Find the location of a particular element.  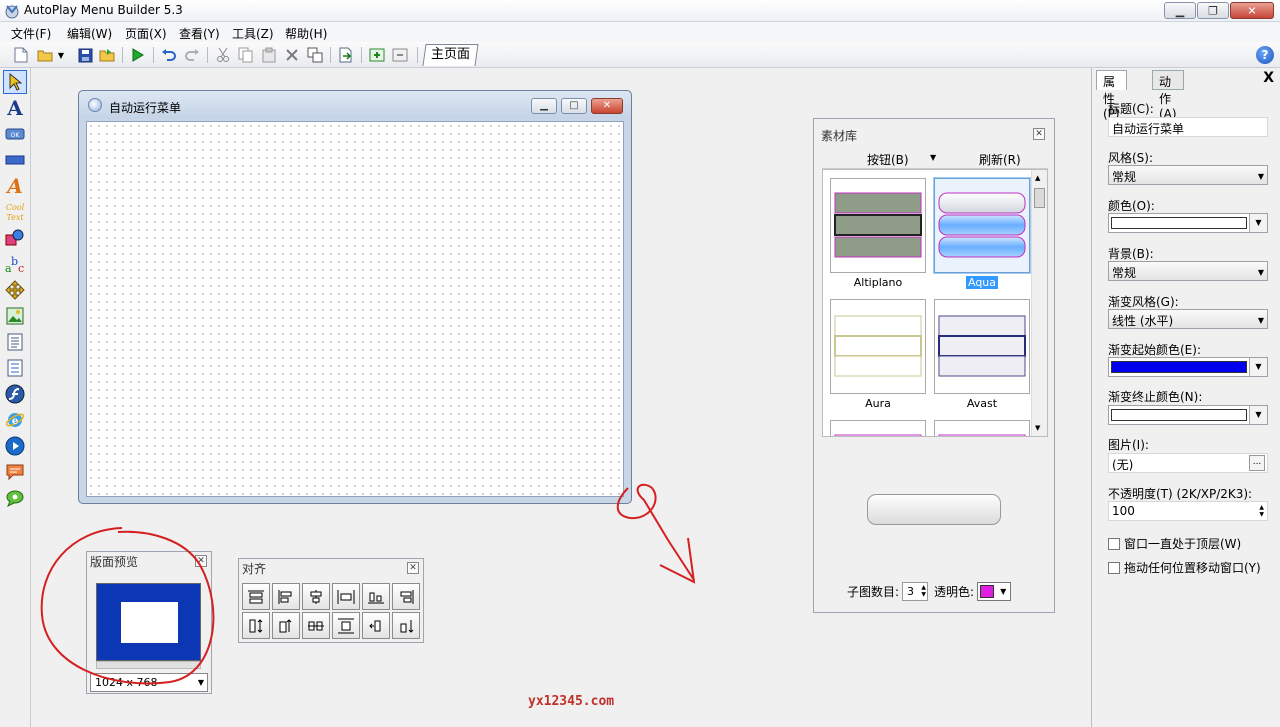

skin-altiplano is located at coordinates (878, 225).